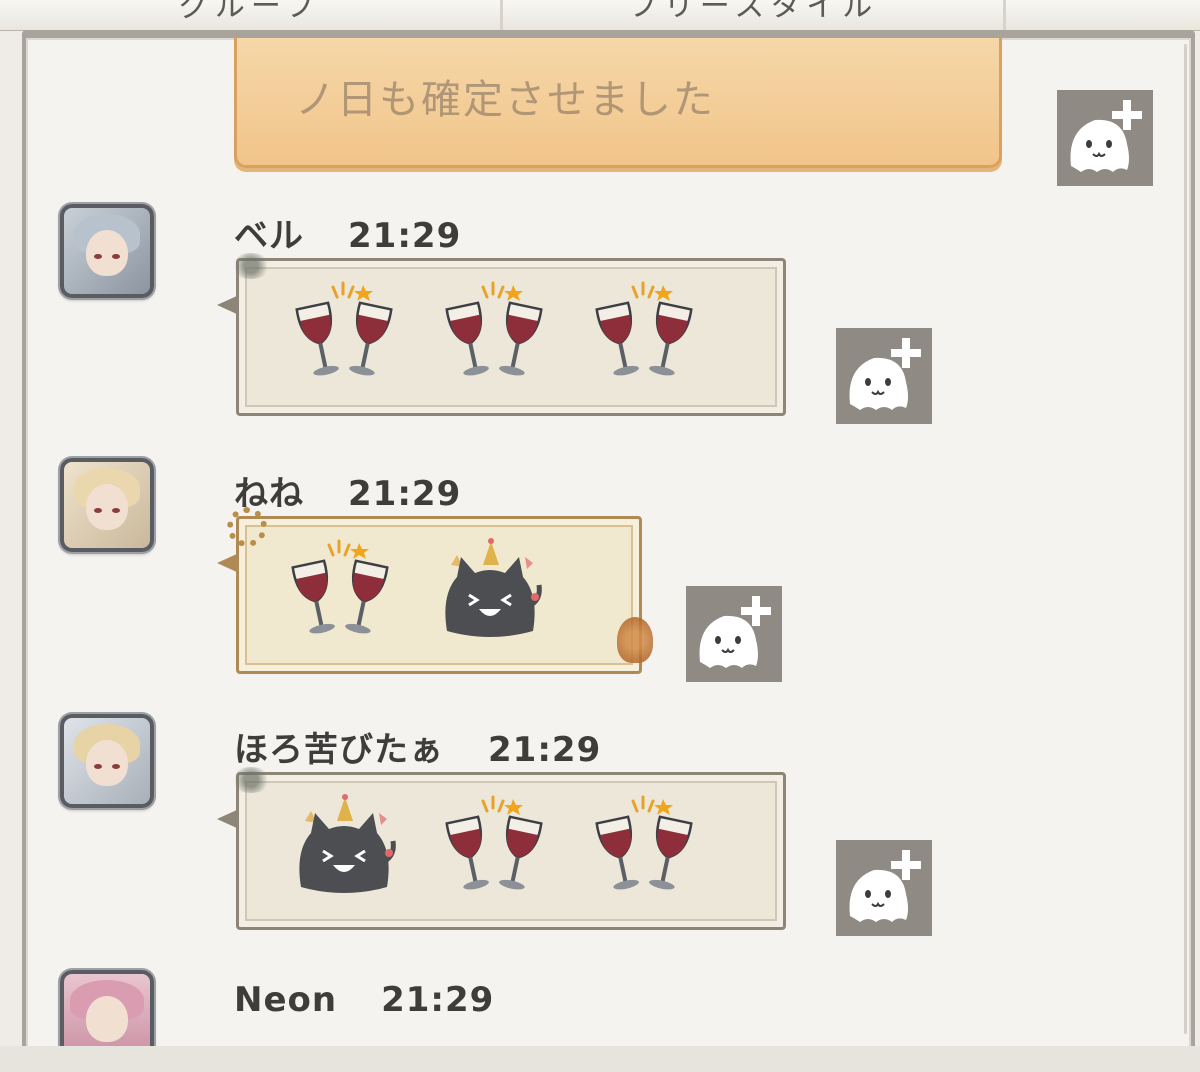 The height and width of the screenshot is (1072, 1200). What do you see at coordinates (600, 1059) in the screenshot?
I see `bottom-bar` at bounding box center [600, 1059].